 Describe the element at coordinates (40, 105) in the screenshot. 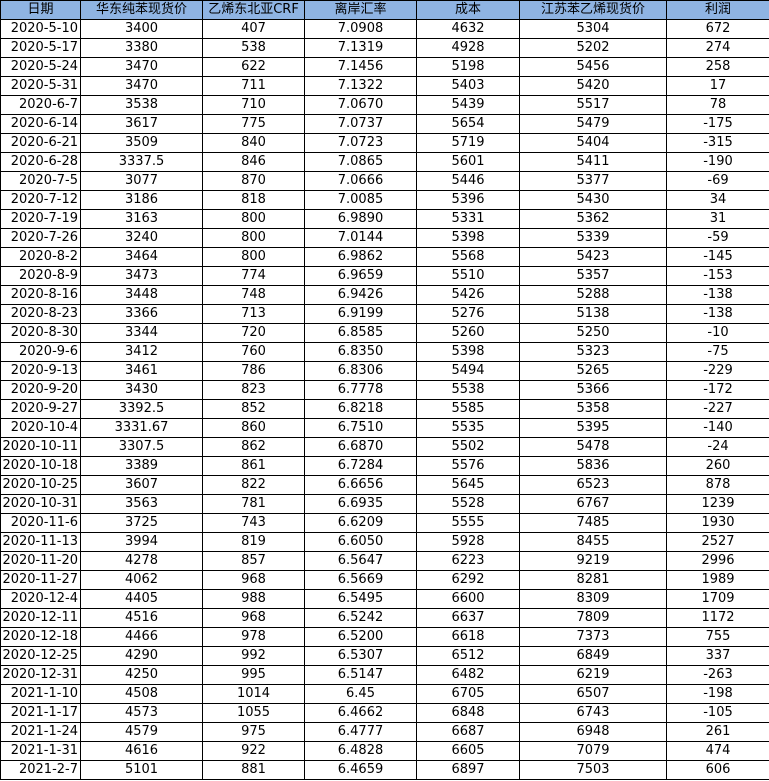

I see `cell-date: 2020-6-7` at that location.